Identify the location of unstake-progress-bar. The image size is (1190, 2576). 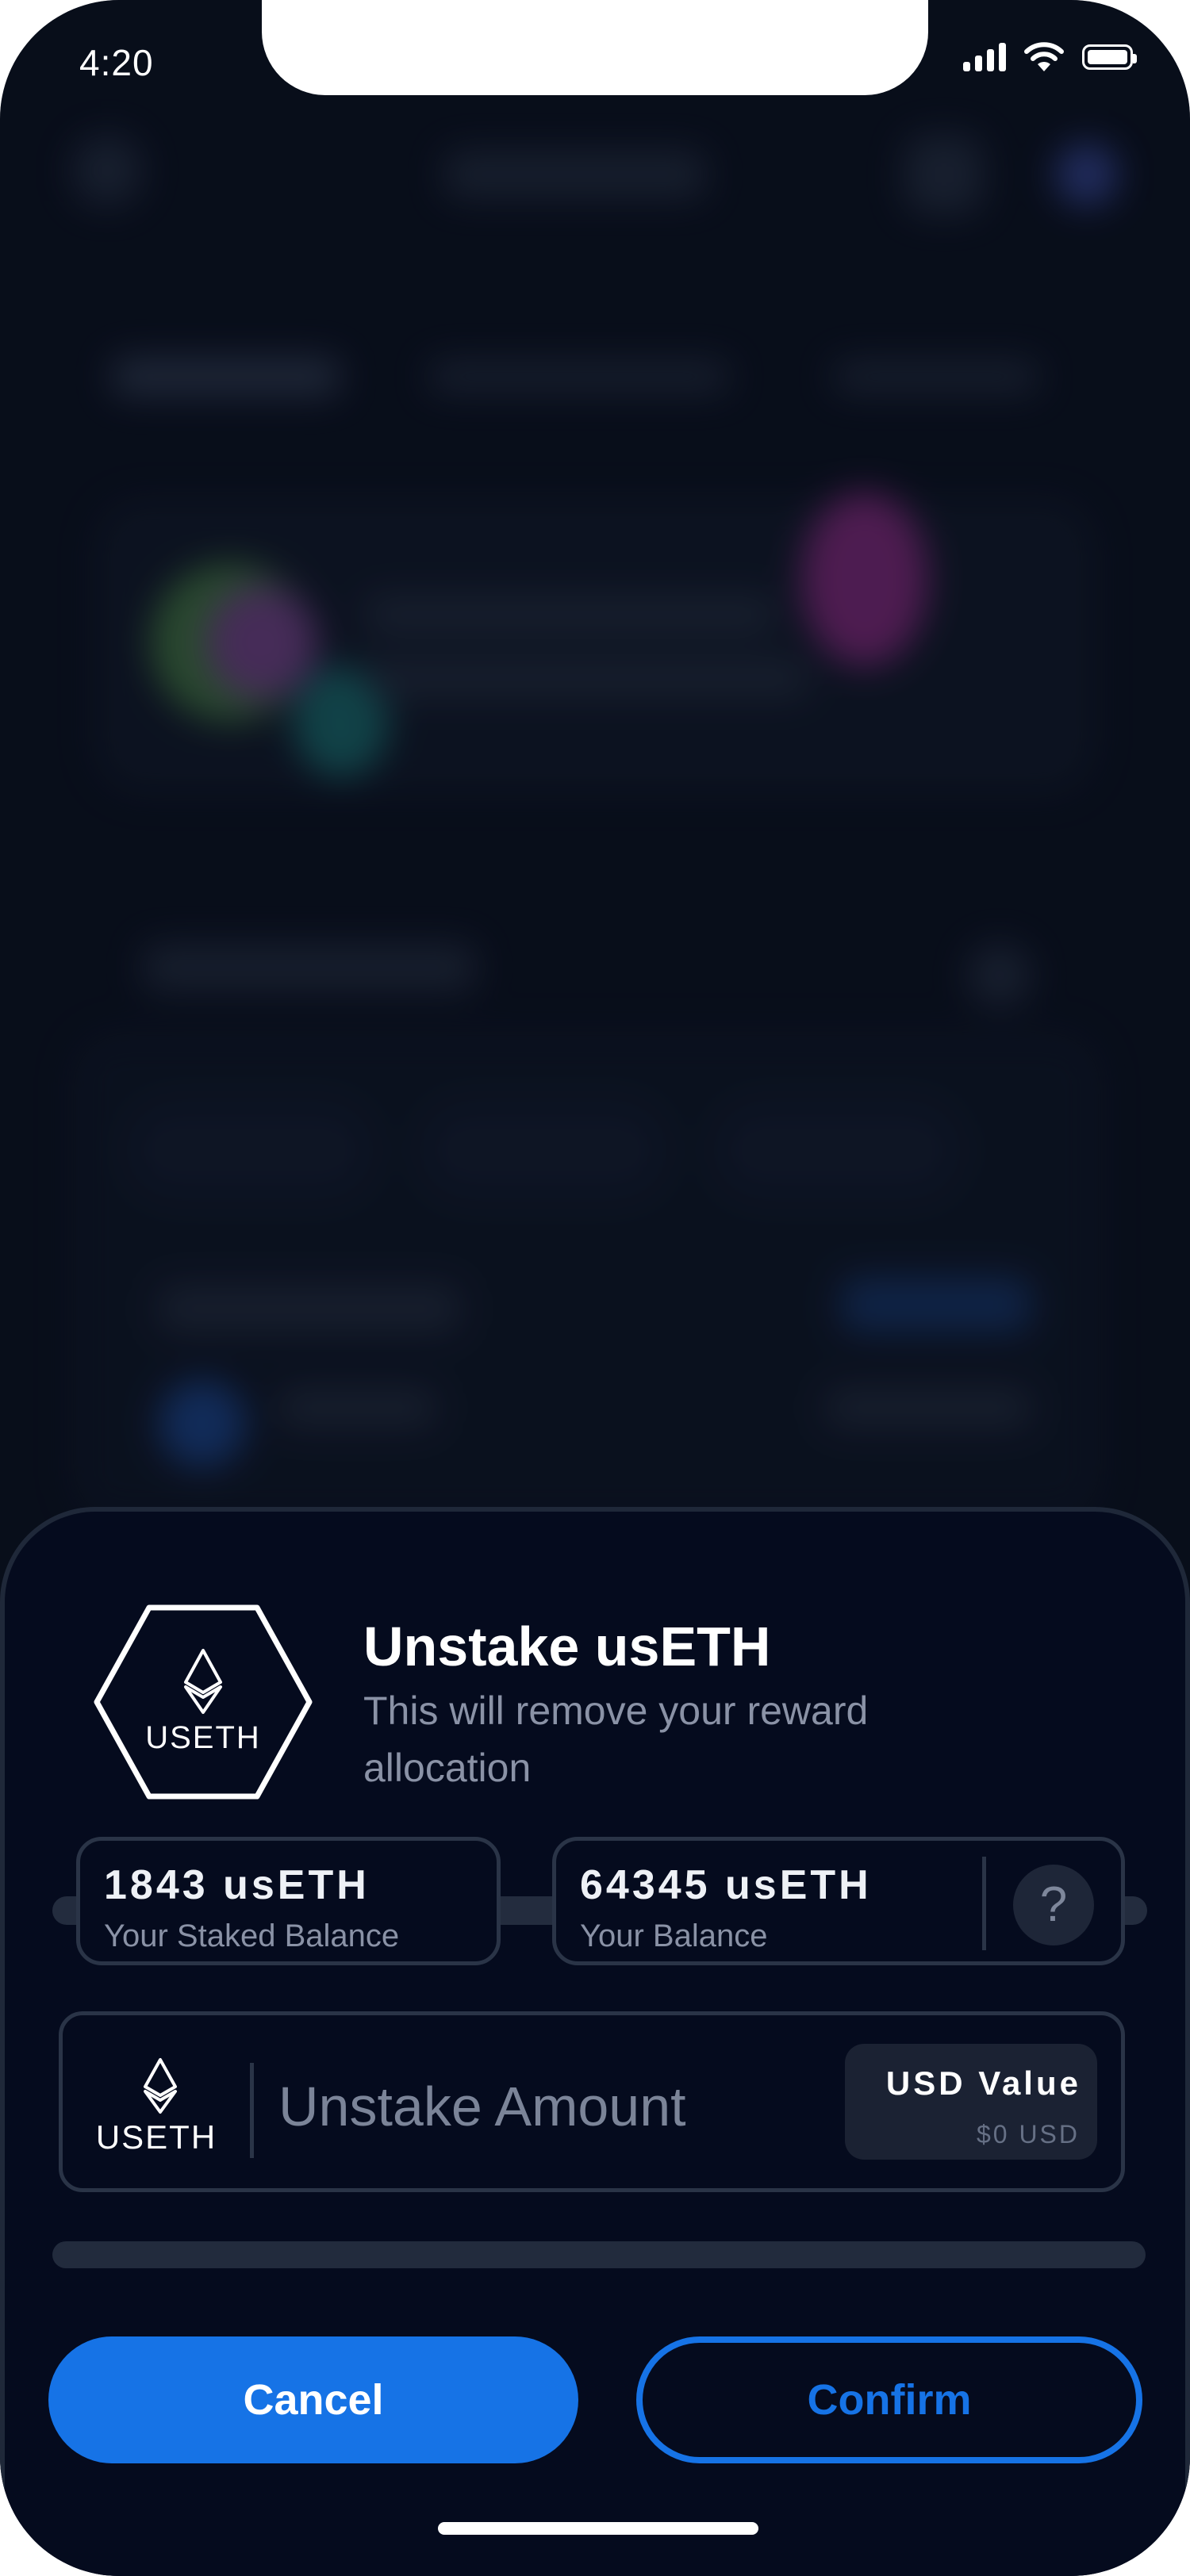
(599, 2255).